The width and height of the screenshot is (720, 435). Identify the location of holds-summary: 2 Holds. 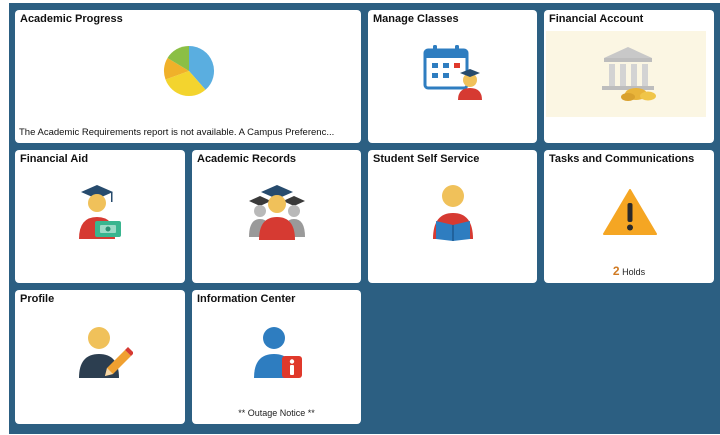
(629, 271).